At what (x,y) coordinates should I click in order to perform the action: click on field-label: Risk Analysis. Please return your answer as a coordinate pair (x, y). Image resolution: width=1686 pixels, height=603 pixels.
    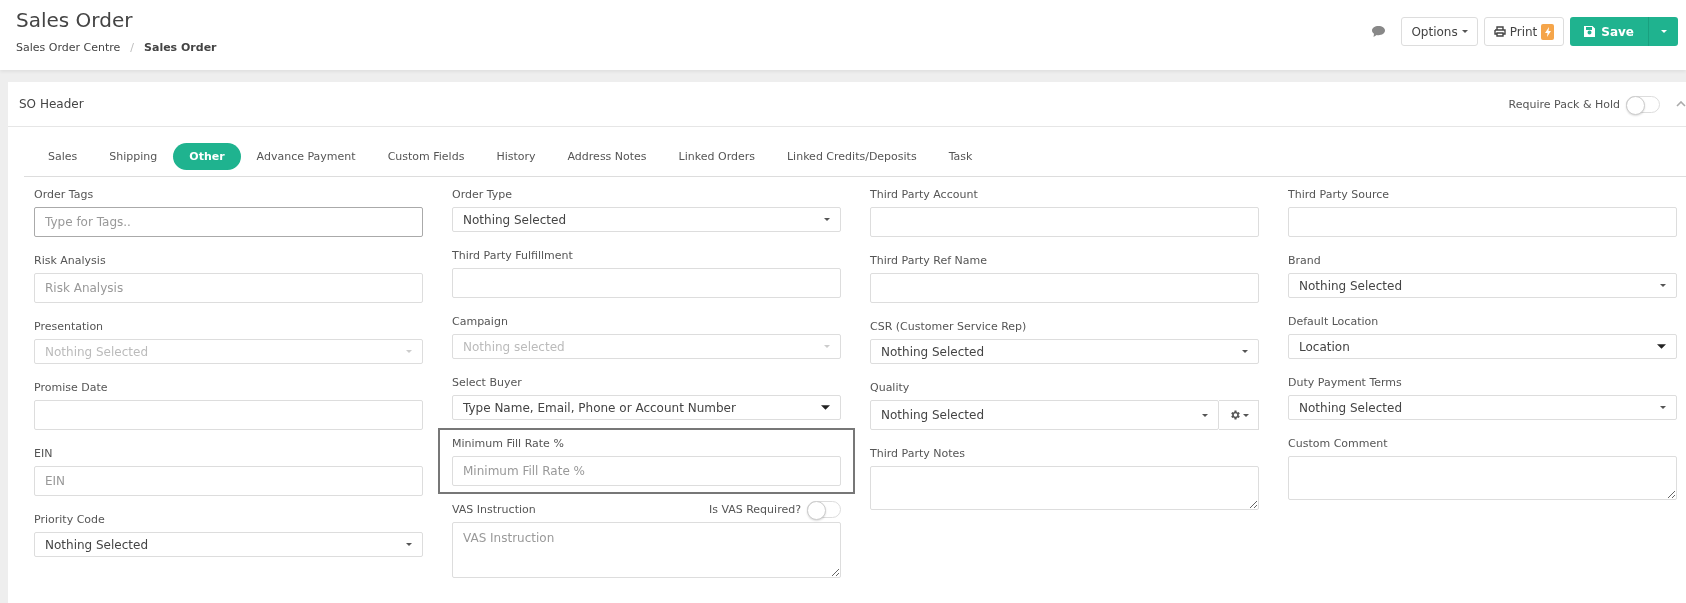
    Looking at the image, I should click on (70, 260).